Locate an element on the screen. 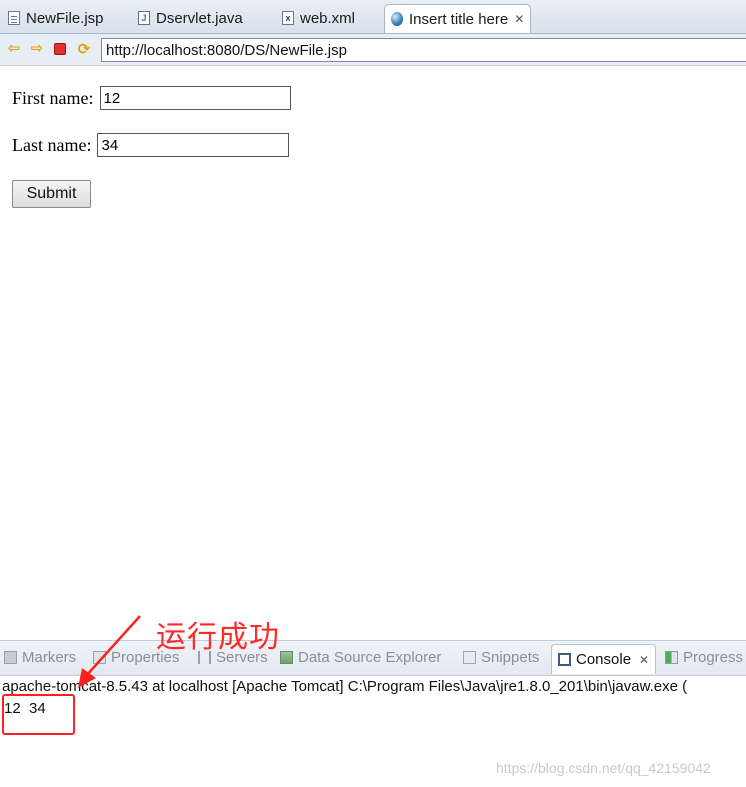 The width and height of the screenshot is (746, 787). tab-label: Dservlet.java is located at coordinates (199, 18).